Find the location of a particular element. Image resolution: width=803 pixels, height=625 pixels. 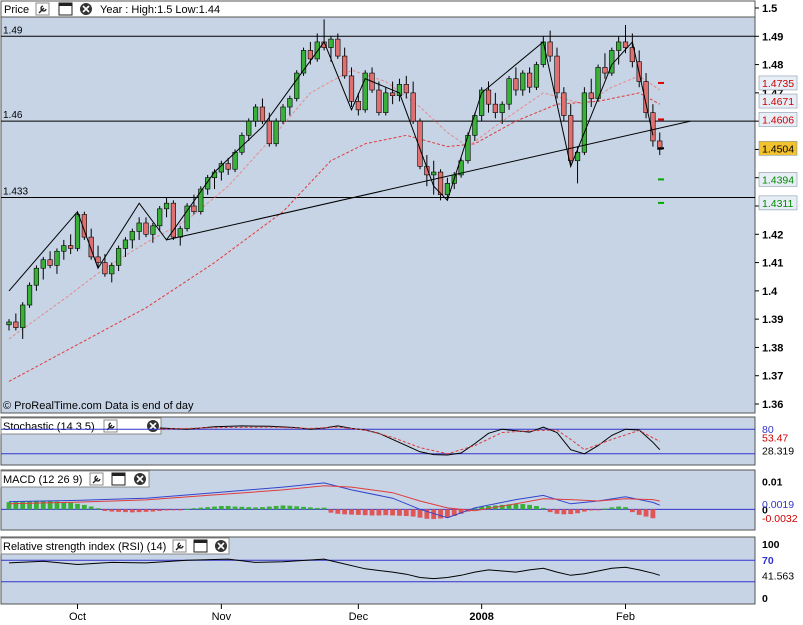

macd-value-label: -0.0032 is located at coordinates (780, 519).